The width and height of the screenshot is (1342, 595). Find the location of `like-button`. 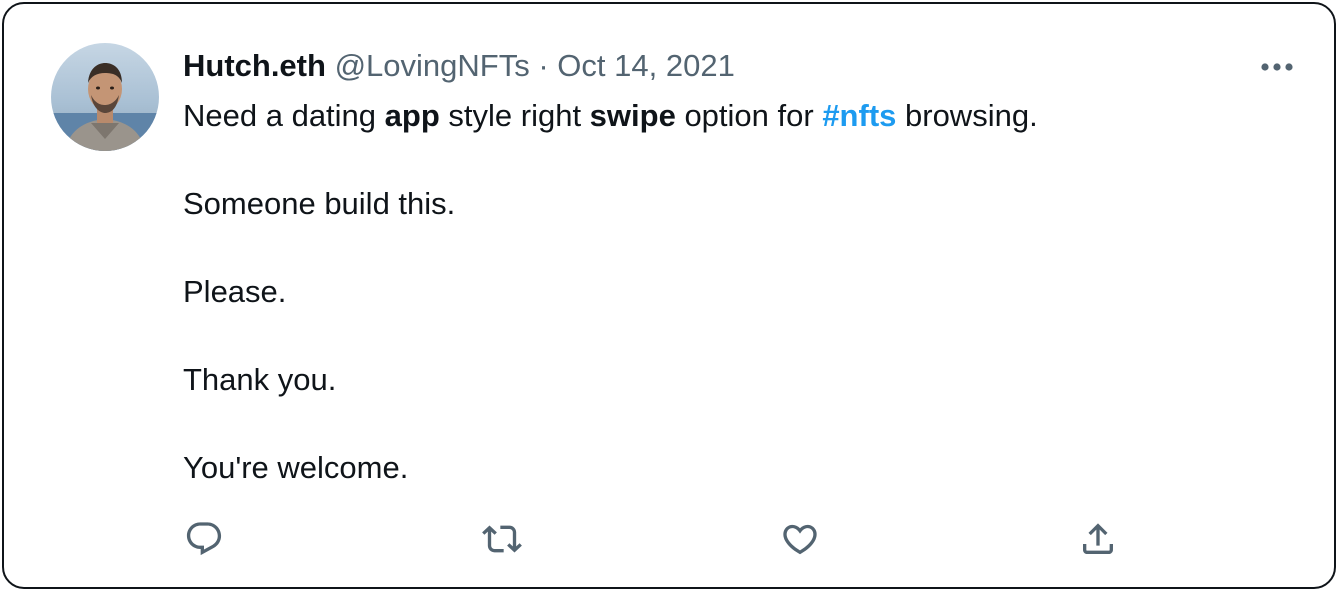

like-button is located at coordinates (800, 539).